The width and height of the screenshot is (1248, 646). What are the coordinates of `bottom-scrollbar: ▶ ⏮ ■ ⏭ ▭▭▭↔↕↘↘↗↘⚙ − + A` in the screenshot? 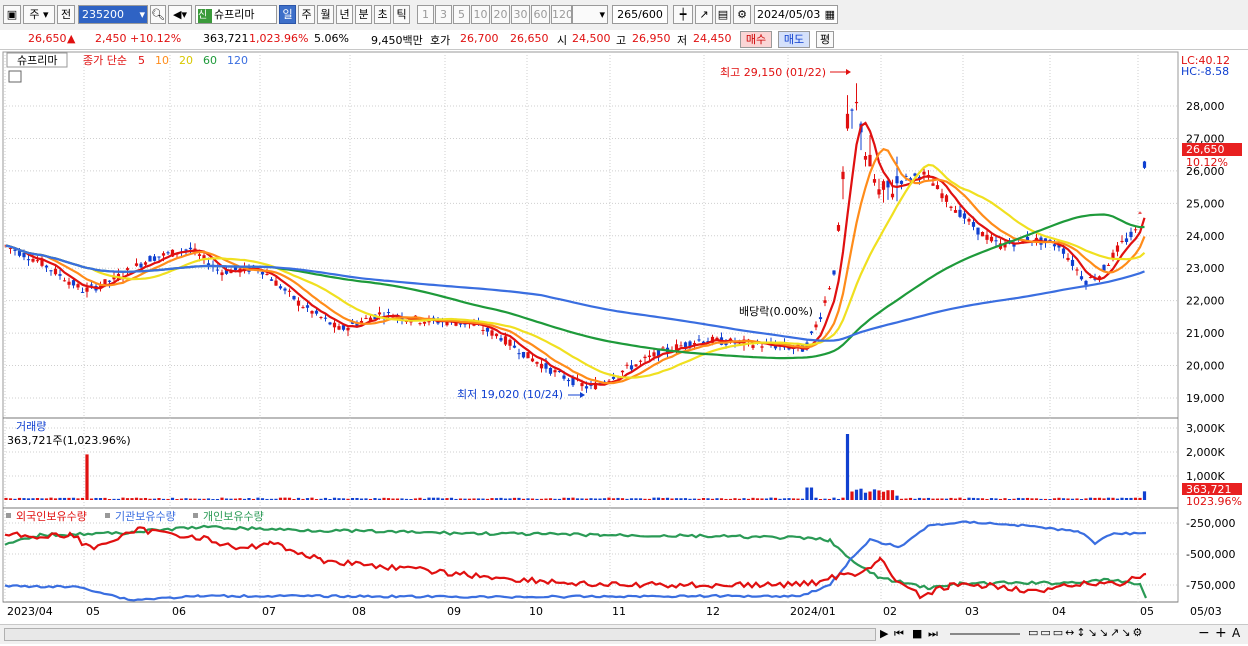 It's located at (624, 634).